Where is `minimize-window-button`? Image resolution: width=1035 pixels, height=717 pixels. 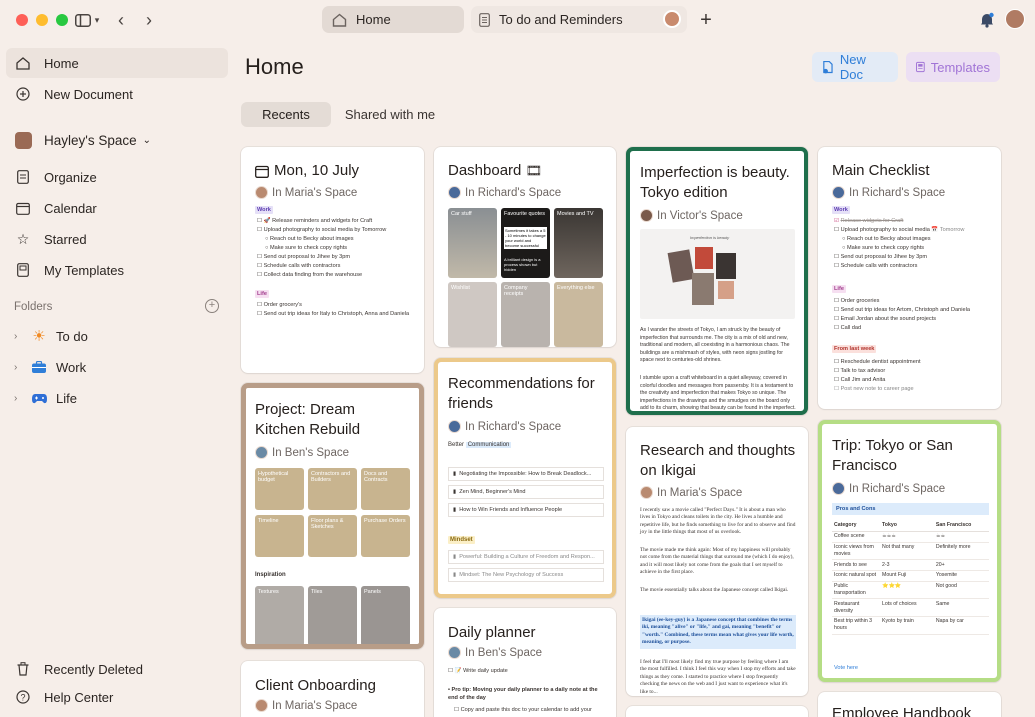 minimize-window-button is located at coordinates (42, 20).